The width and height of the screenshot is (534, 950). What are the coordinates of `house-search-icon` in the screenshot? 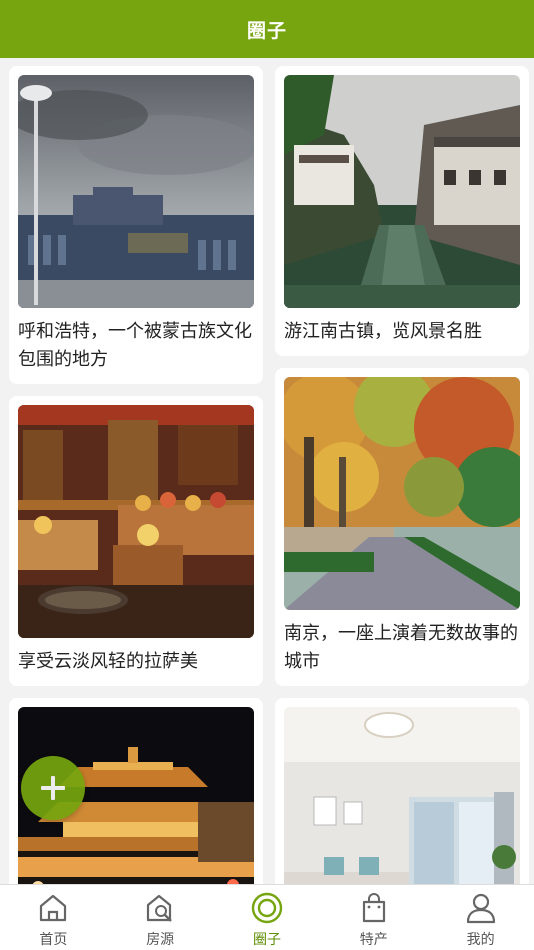 It's located at (160, 908).